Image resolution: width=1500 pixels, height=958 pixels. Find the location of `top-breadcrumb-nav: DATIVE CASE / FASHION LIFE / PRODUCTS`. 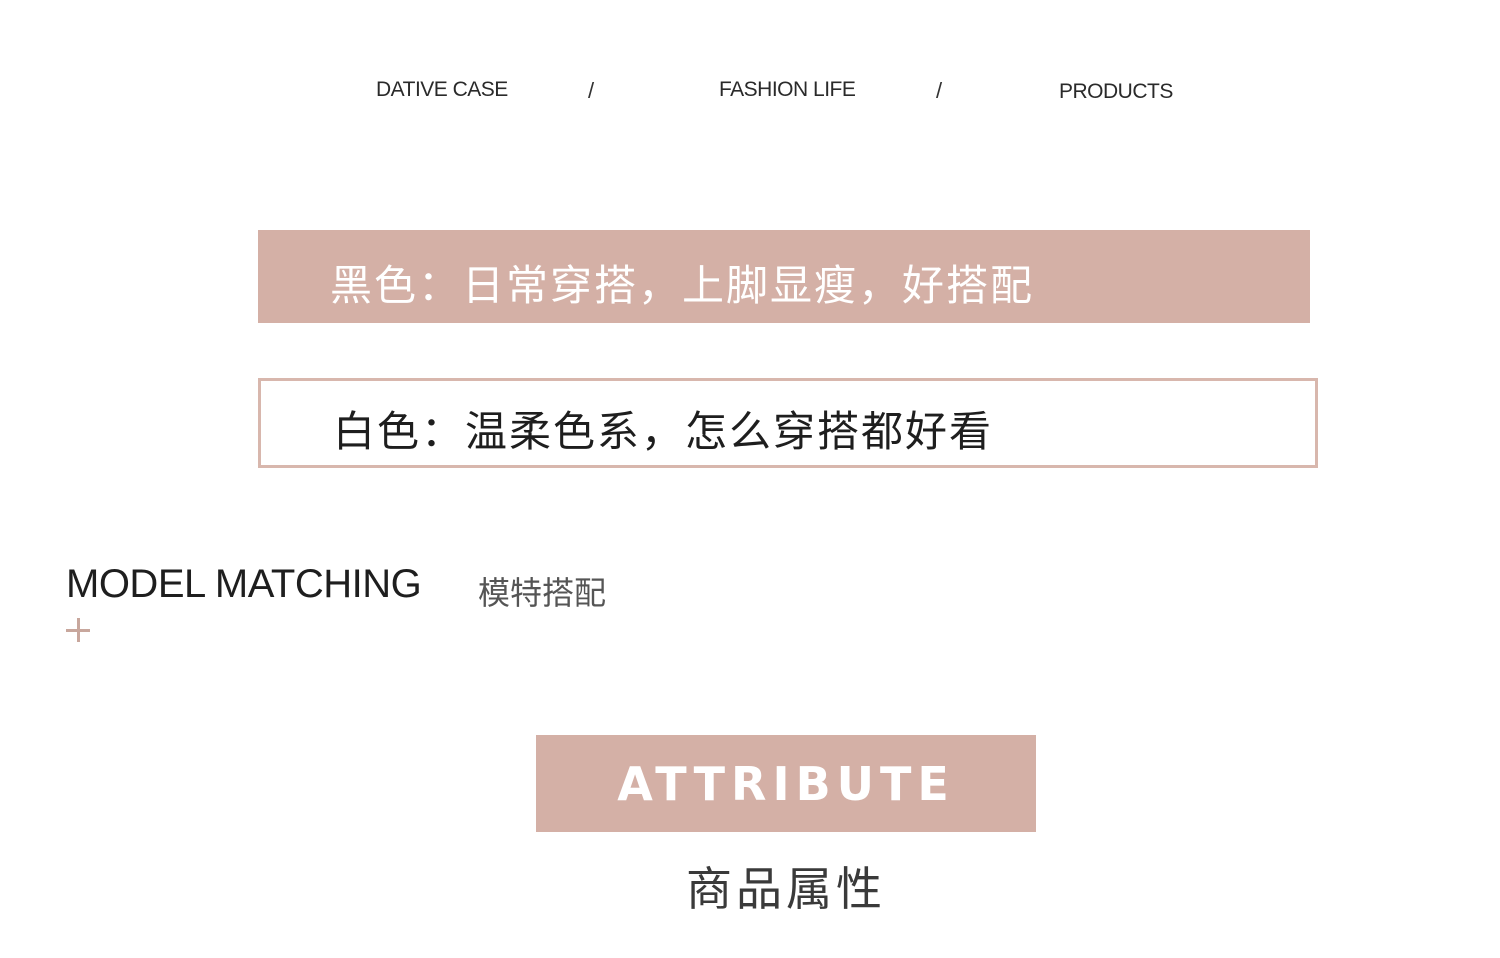

top-breadcrumb-nav: DATIVE CASE / FASHION LIFE / PRODUCTS is located at coordinates (750, 93).